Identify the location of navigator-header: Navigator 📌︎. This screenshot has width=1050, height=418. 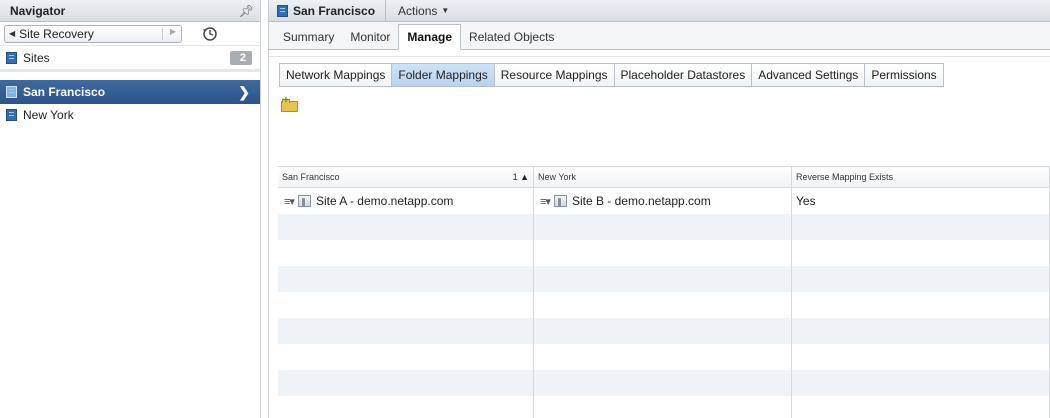
(130, 11).